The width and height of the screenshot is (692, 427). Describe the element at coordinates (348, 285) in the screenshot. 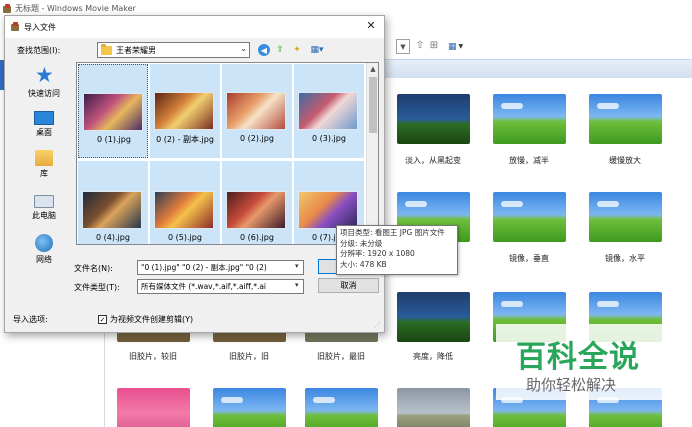

I see `cancel-button: 取消` at that location.